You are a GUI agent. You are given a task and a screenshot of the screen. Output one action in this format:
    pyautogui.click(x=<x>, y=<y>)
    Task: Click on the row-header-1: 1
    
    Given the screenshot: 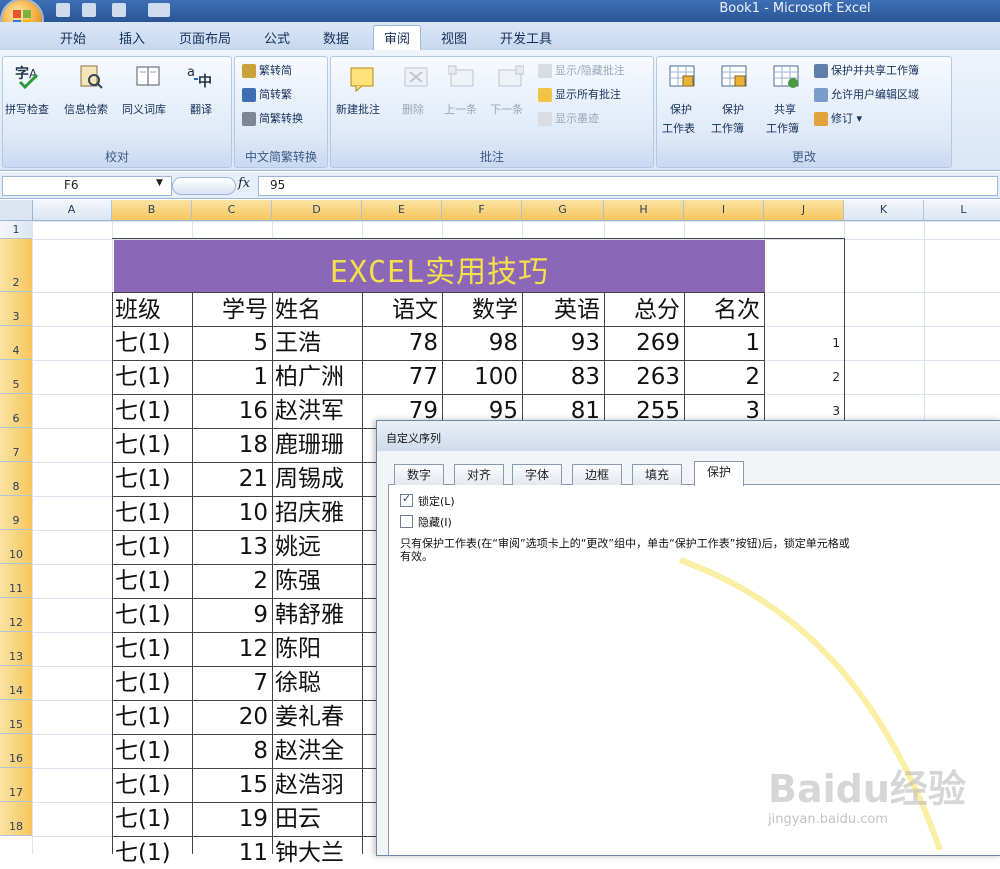 What is the action you would take?
    pyautogui.click(x=16, y=230)
    